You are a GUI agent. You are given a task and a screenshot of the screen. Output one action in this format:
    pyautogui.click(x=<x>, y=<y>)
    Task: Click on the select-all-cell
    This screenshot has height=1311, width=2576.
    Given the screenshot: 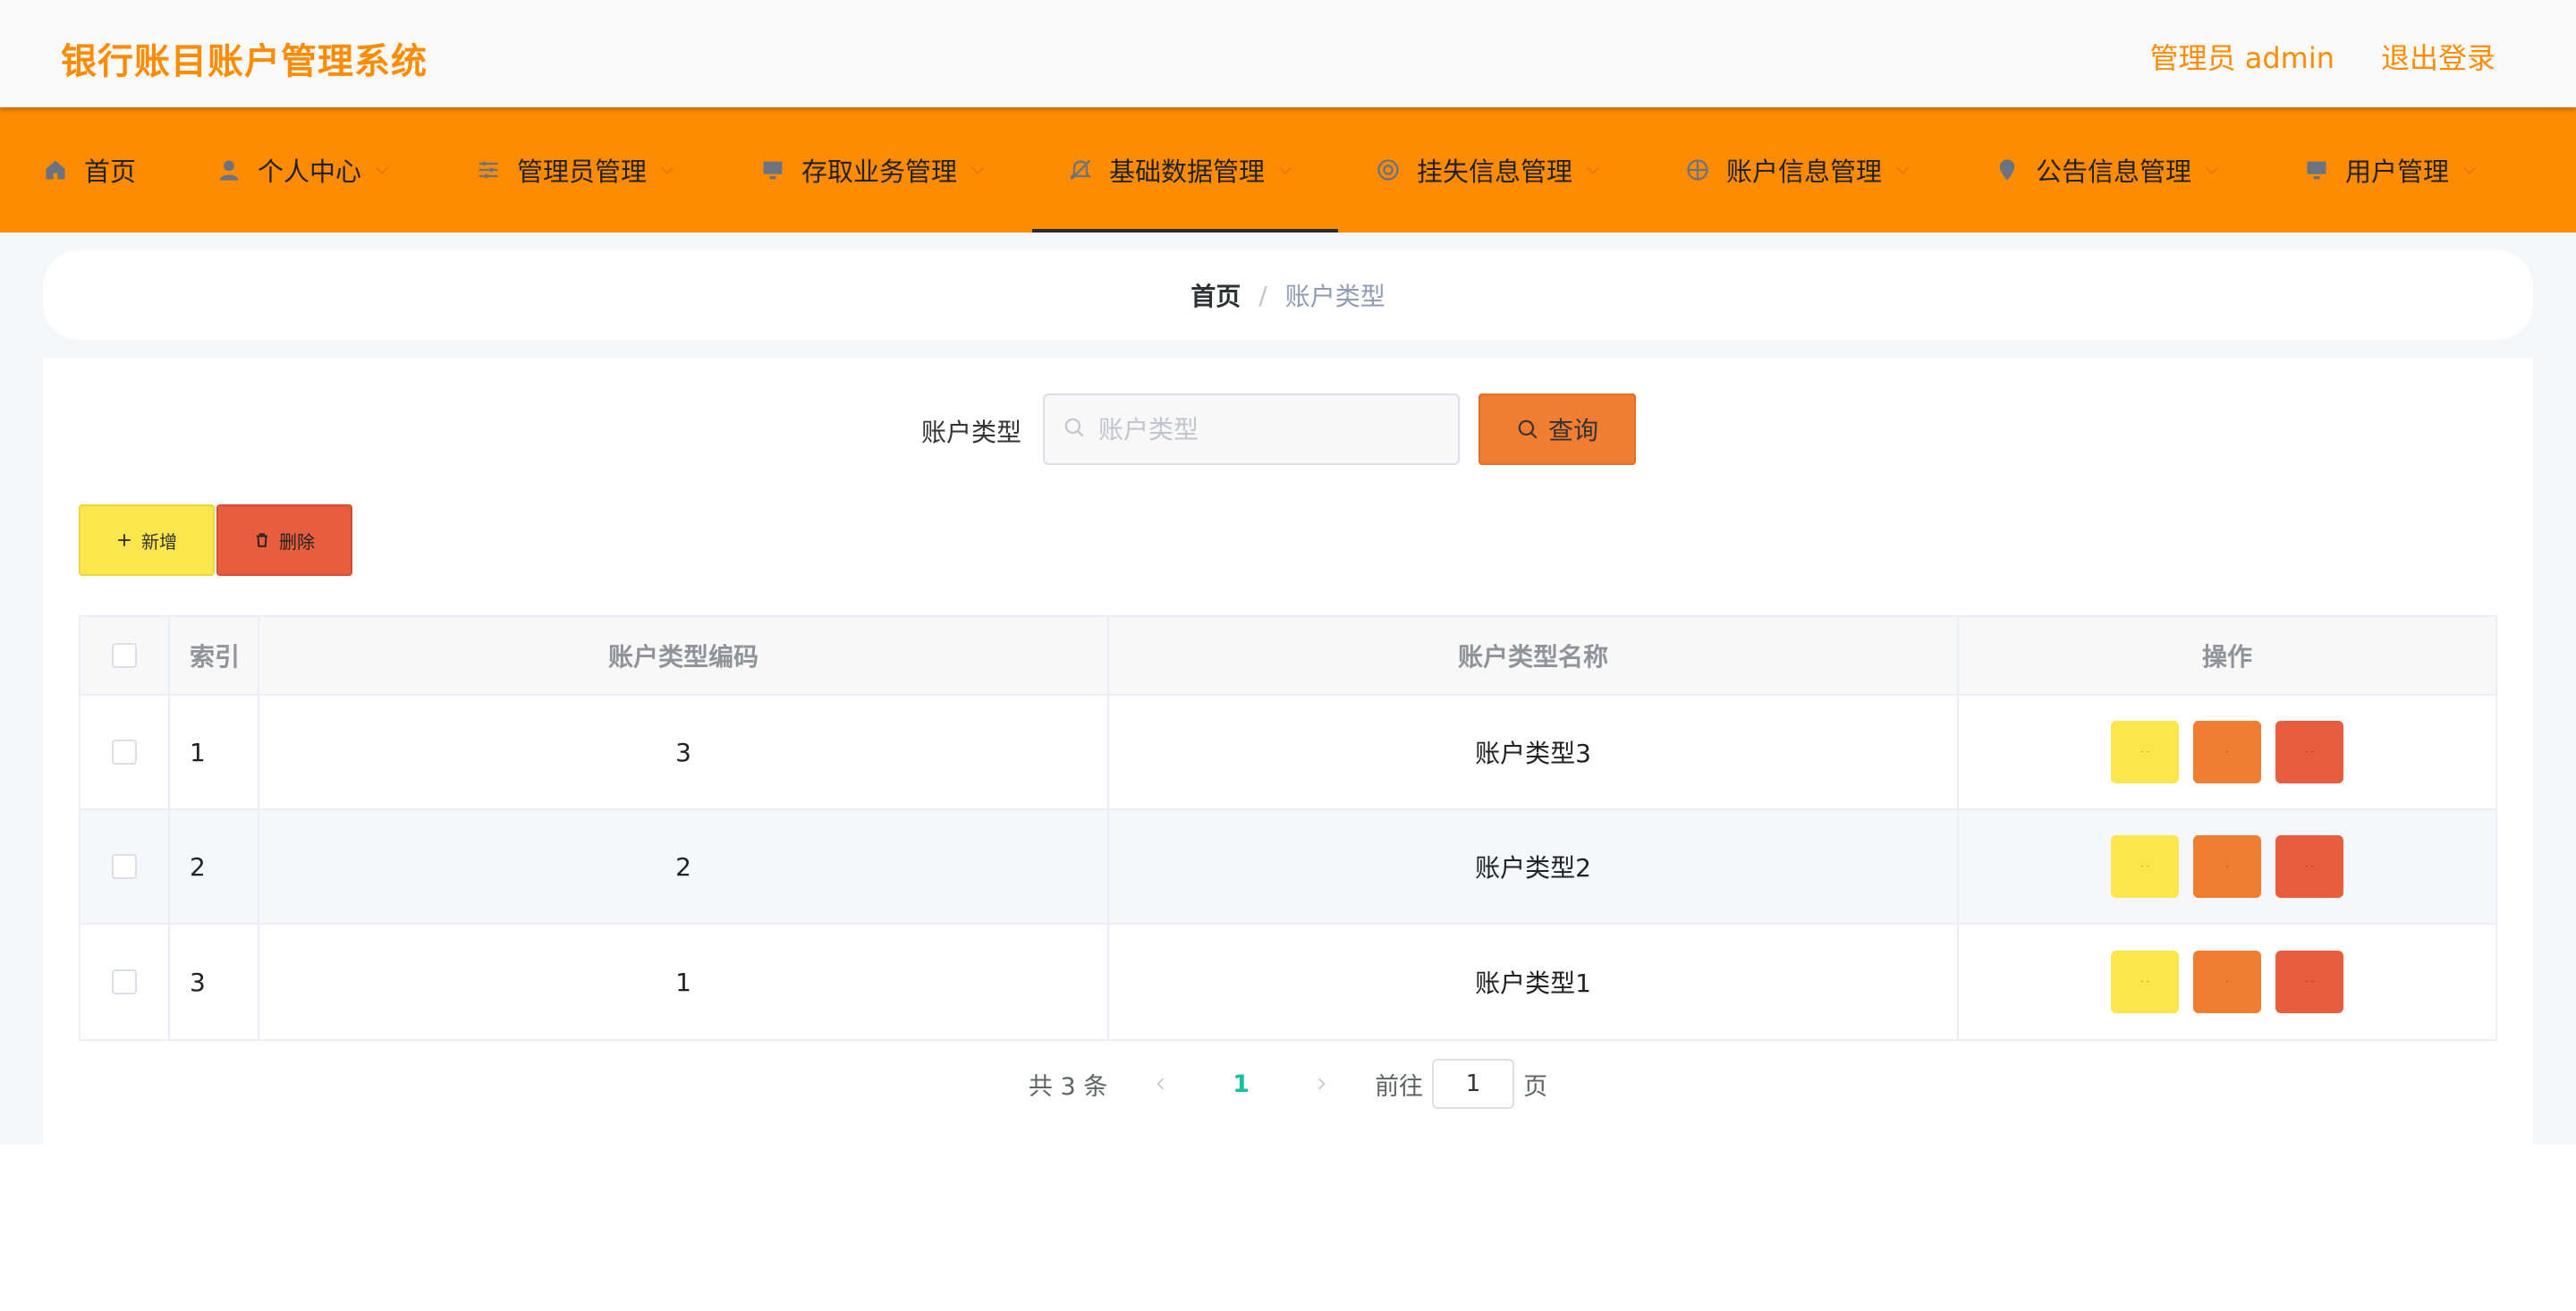 What is the action you would take?
    pyautogui.click(x=125, y=655)
    